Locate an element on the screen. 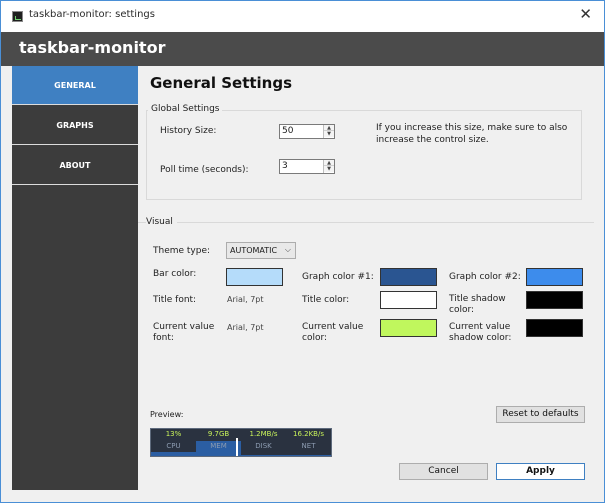 The image size is (605, 503). preview-cell-cpu: 13% CPU is located at coordinates (173, 442).